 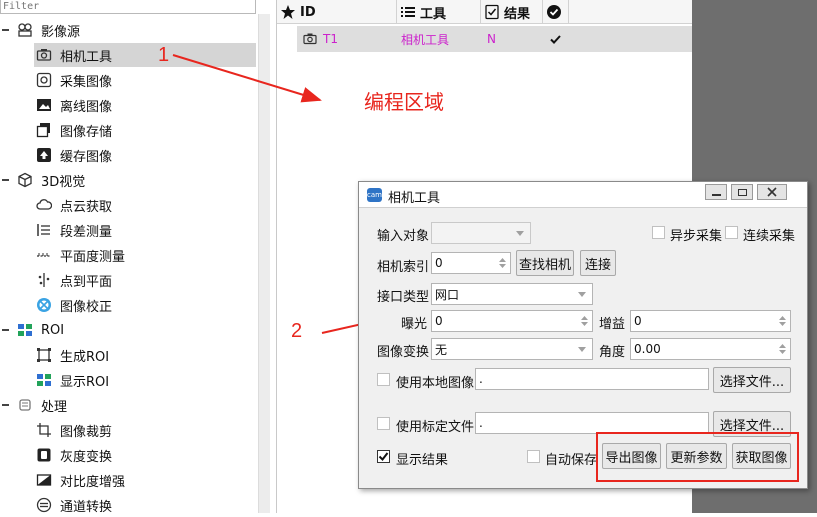 What do you see at coordinates (86, 232) in the screenshot?
I see `tree-item-label: 段差测量` at bounding box center [86, 232].